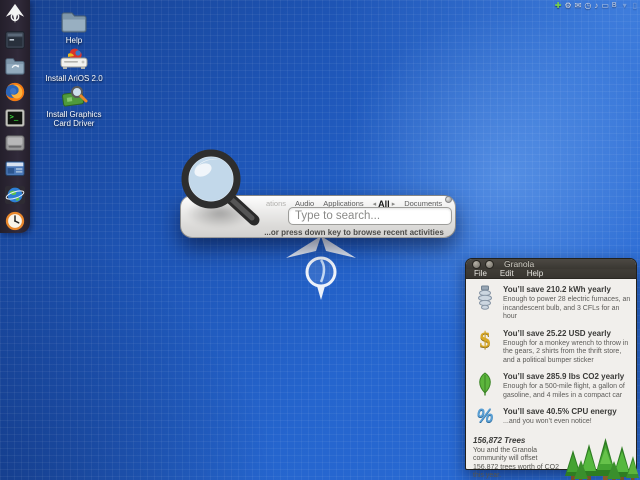 The width and height of the screenshot is (640, 480). I want to click on granola-titlebar: Granola, so click(551, 264).